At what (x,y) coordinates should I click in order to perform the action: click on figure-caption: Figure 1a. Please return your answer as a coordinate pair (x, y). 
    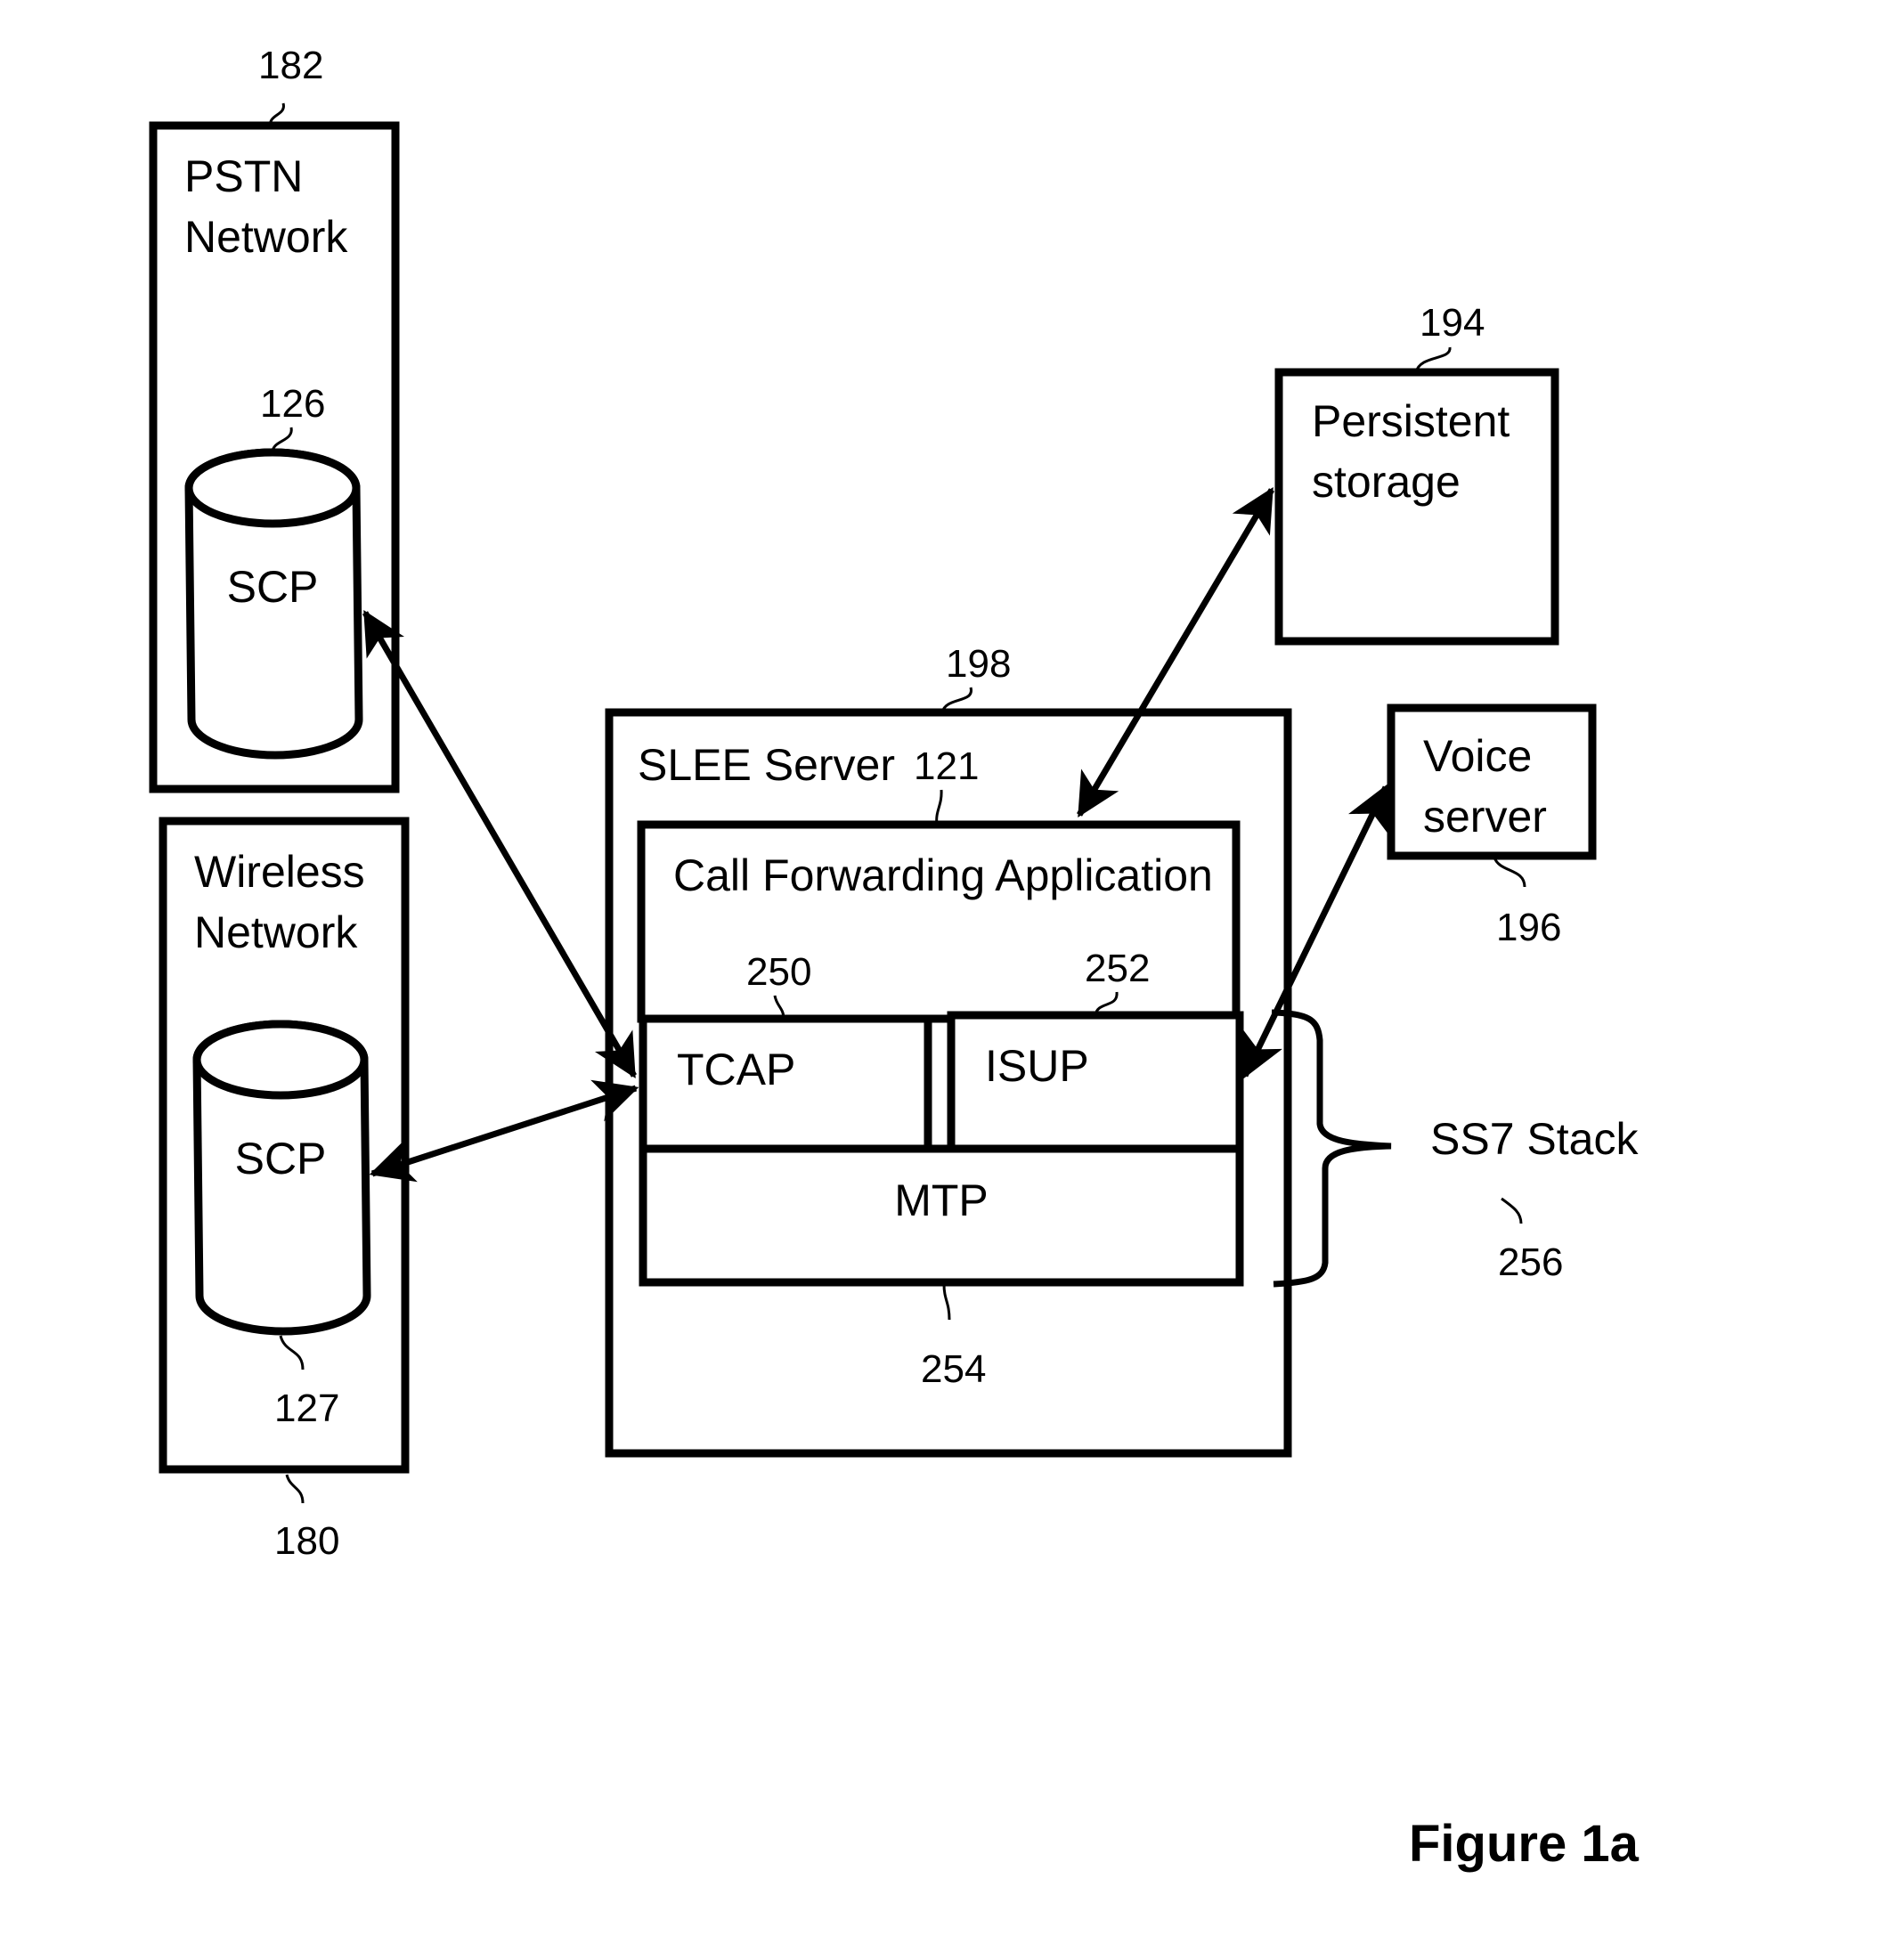
    Looking at the image, I should click on (1524, 1844).